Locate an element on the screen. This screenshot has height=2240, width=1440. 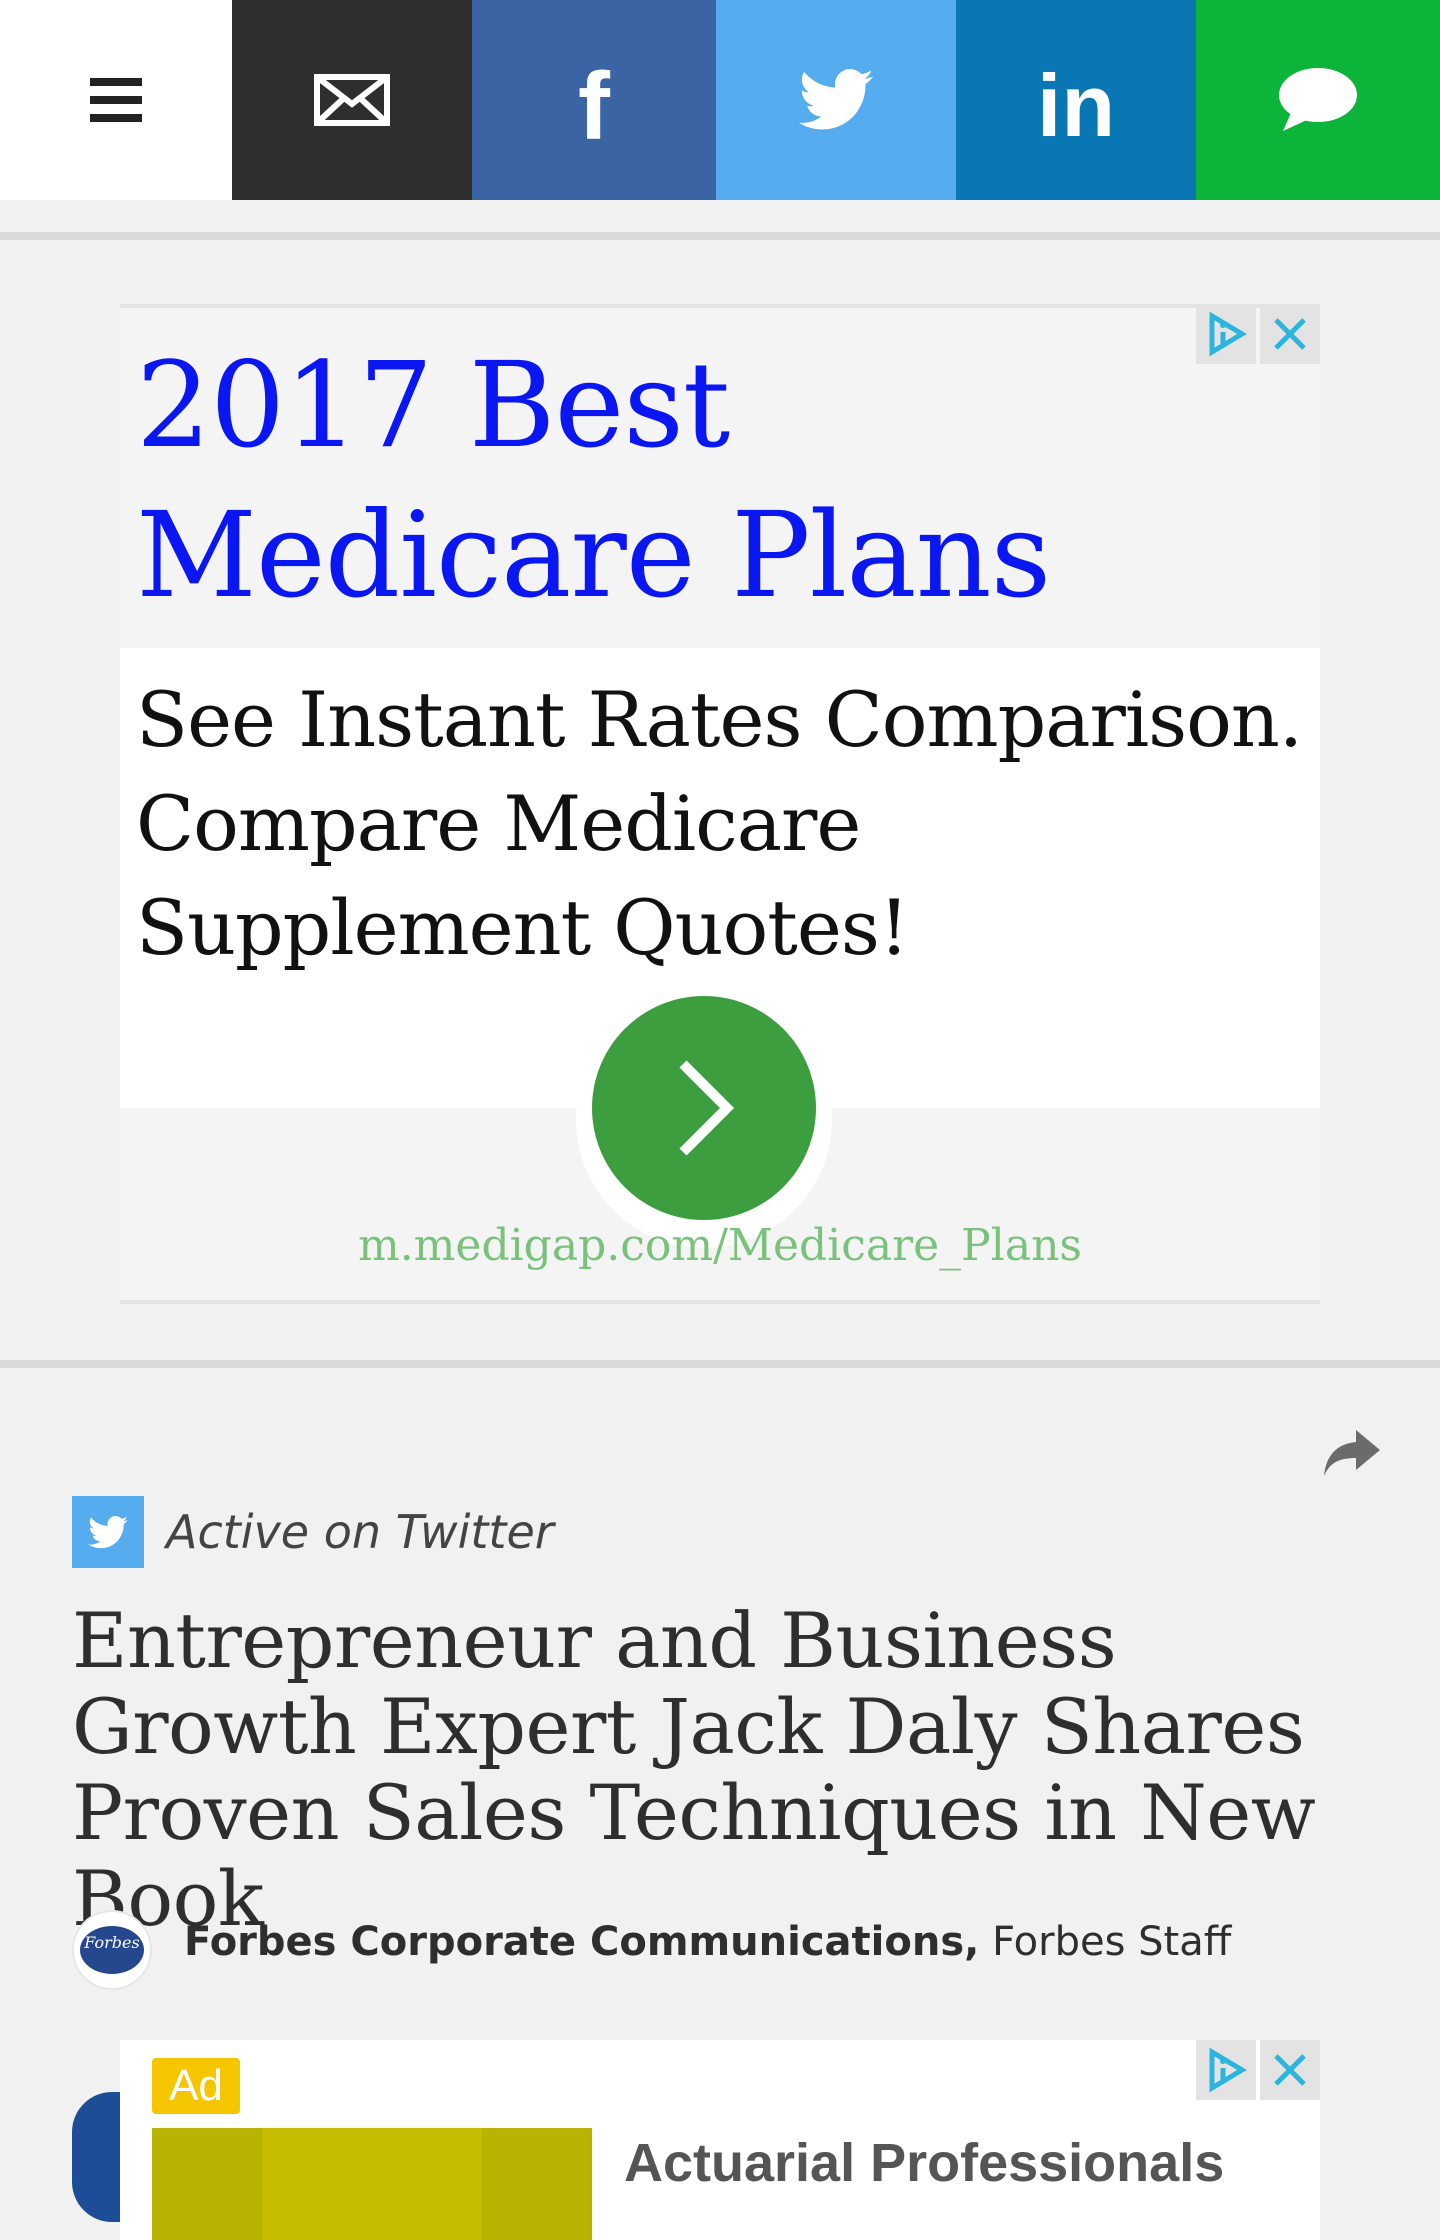
facebook-share-button: f is located at coordinates (594, 100).